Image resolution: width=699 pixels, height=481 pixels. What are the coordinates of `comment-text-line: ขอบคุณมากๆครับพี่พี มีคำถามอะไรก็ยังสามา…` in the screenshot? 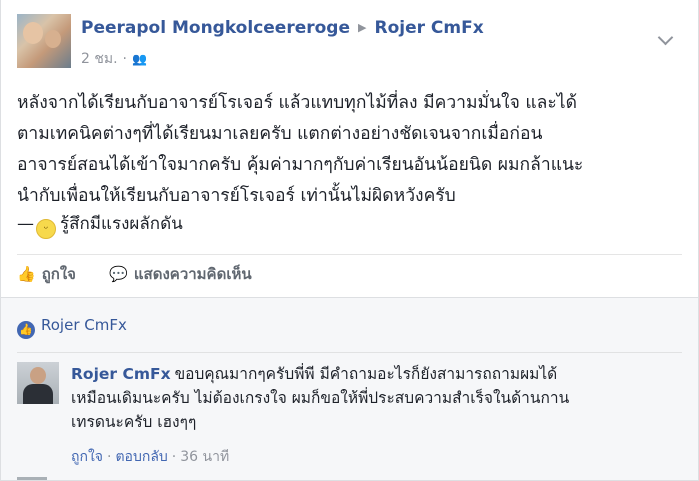 It's located at (366, 374).